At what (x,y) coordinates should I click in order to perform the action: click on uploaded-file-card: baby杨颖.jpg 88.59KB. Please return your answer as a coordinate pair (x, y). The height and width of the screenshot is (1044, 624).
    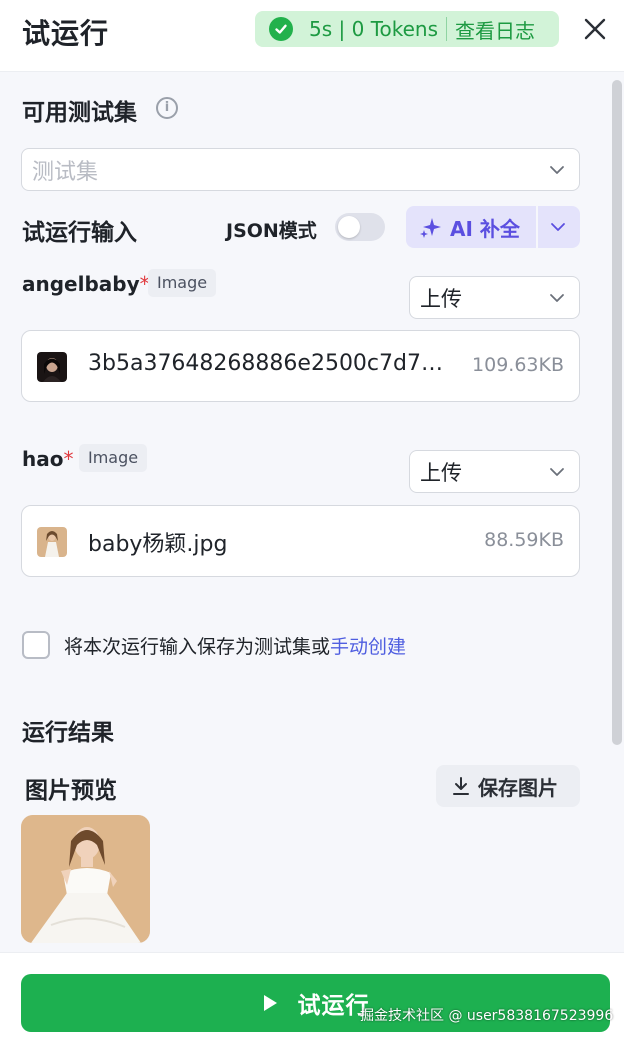
    Looking at the image, I should click on (300, 541).